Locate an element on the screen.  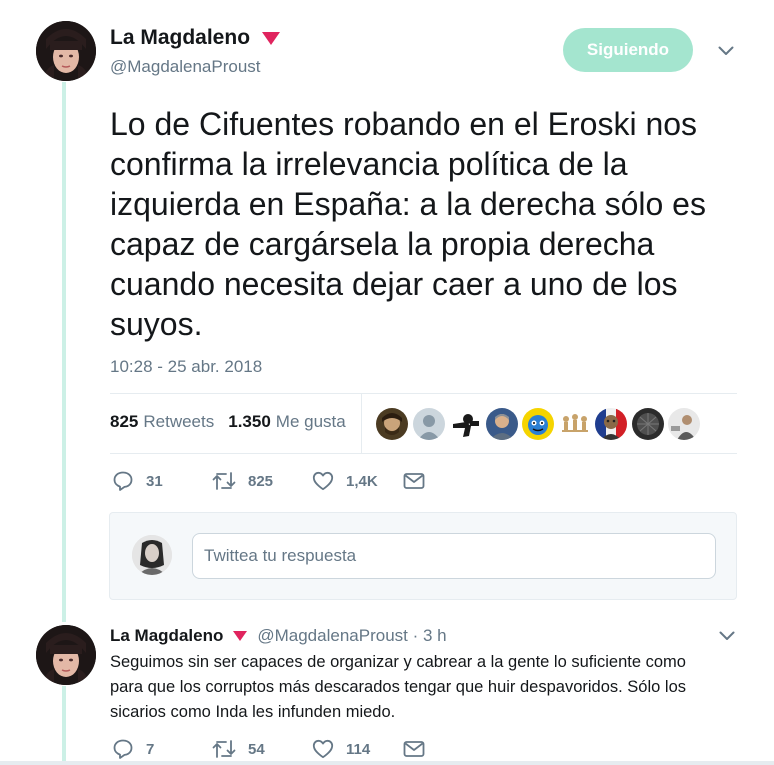
author-avatar is located at coordinates (66, 51).